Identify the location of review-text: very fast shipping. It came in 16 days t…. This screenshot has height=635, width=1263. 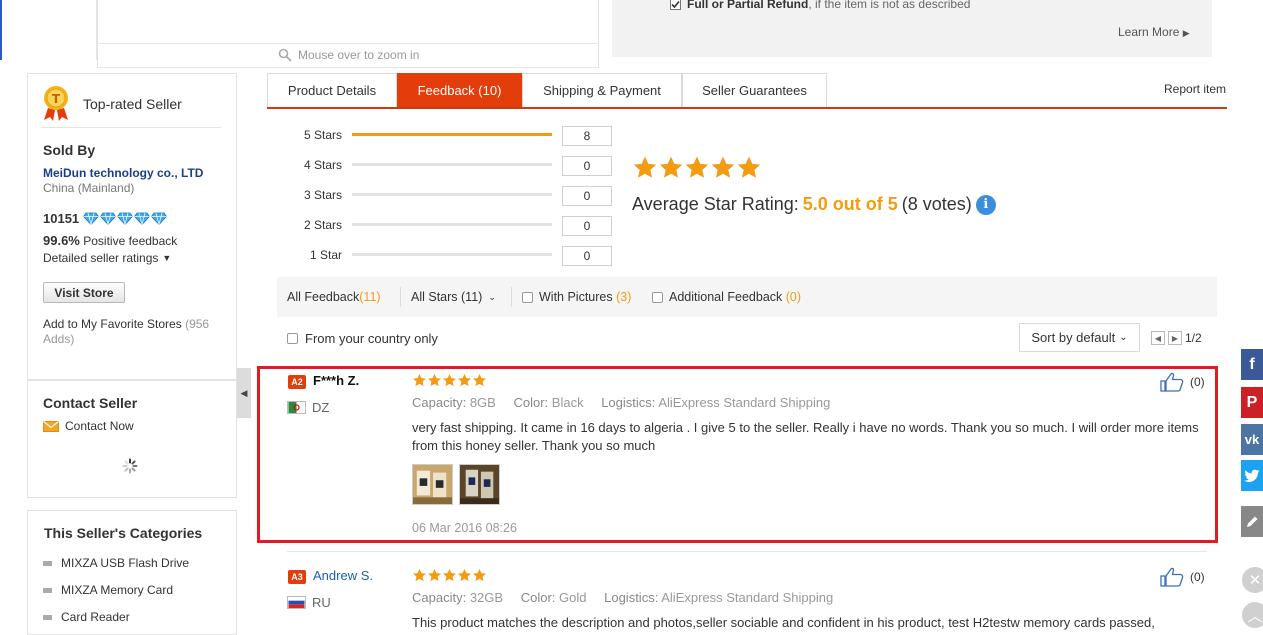
(805, 436).